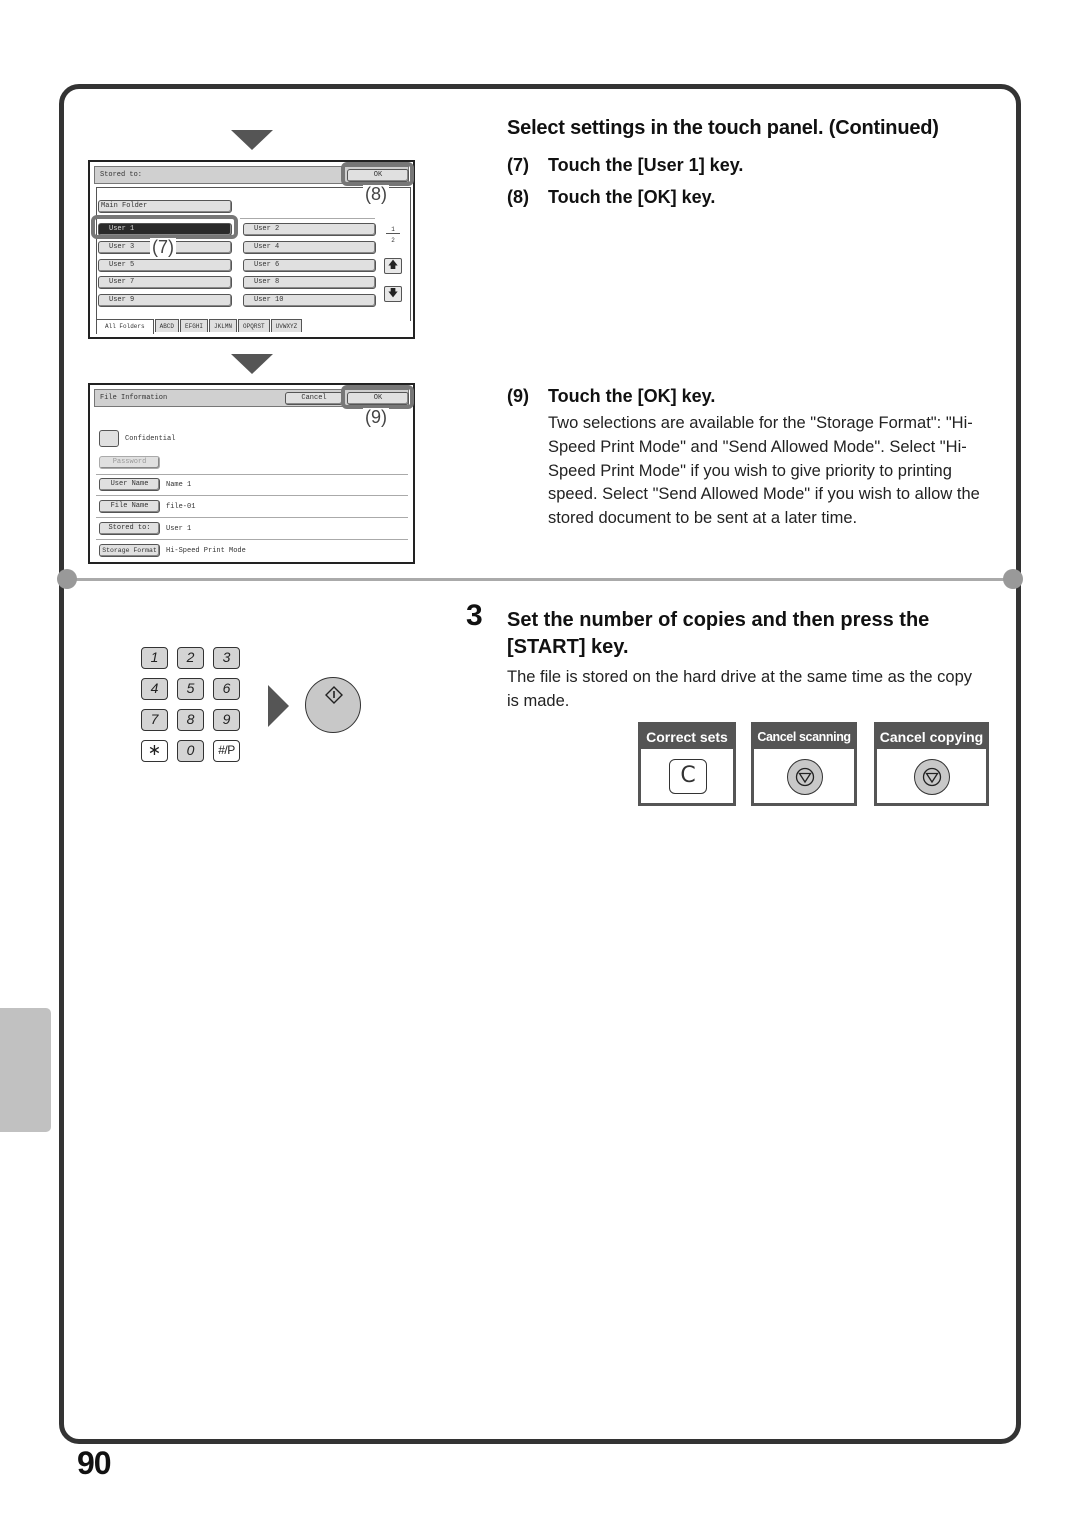 This screenshot has height=1528, width=1080. I want to click on key-asterisk: ∗, so click(154, 751).